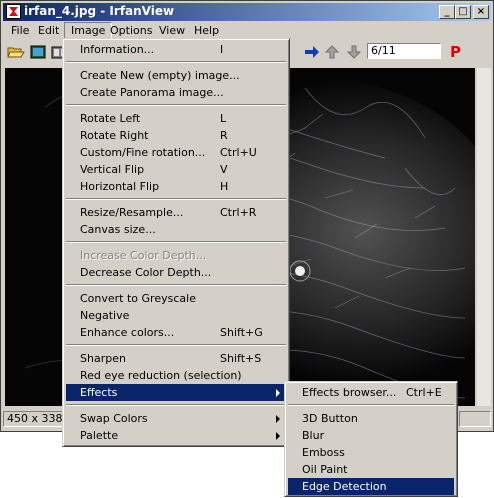 The width and height of the screenshot is (494, 498). I want to click on image-menu-item-rotate-right: Rotate Right R, so click(176, 135).